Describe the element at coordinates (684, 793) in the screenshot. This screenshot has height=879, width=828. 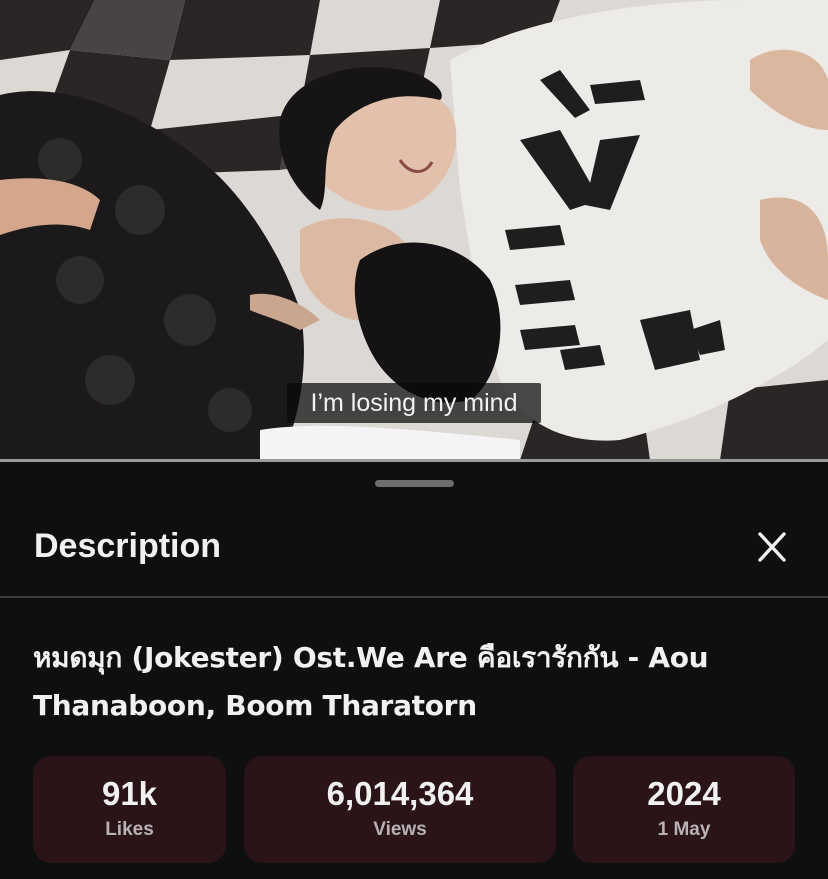
I see `upload-year: 2024` at that location.